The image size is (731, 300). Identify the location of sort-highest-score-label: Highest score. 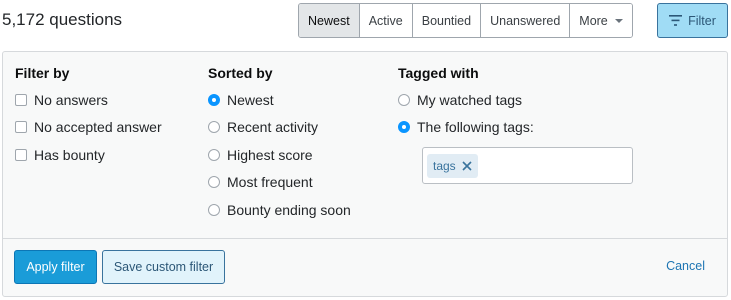
(270, 155).